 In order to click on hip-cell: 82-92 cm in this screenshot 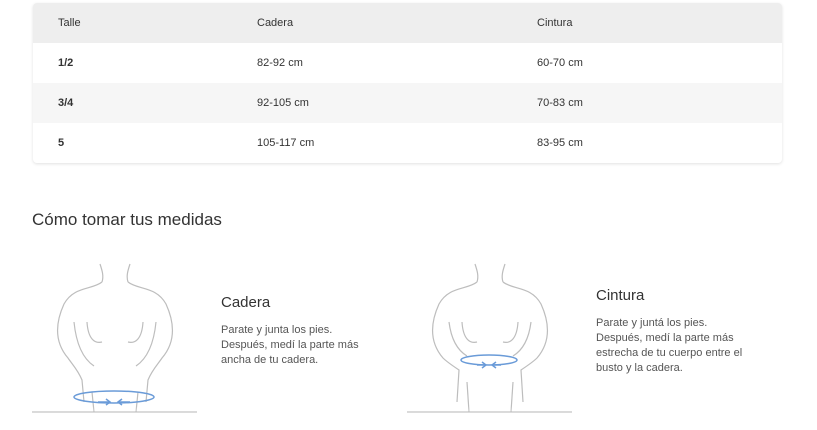, I will do `click(280, 63)`.